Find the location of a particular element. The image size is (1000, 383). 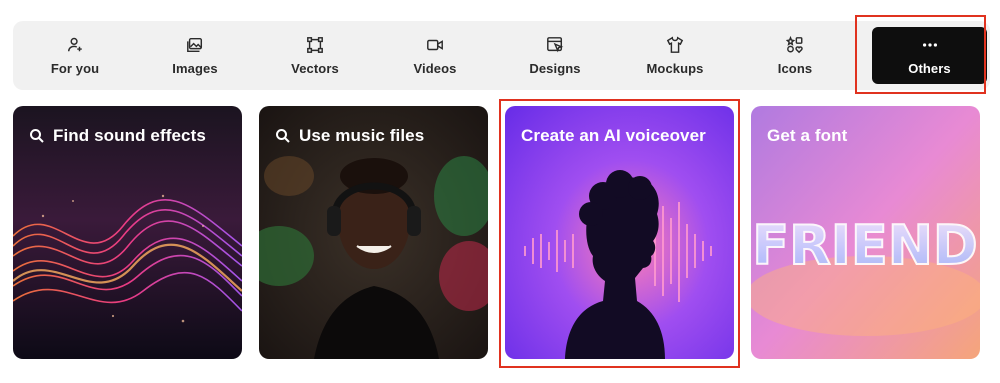

card-title-text: Get a font is located at coordinates (807, 135).